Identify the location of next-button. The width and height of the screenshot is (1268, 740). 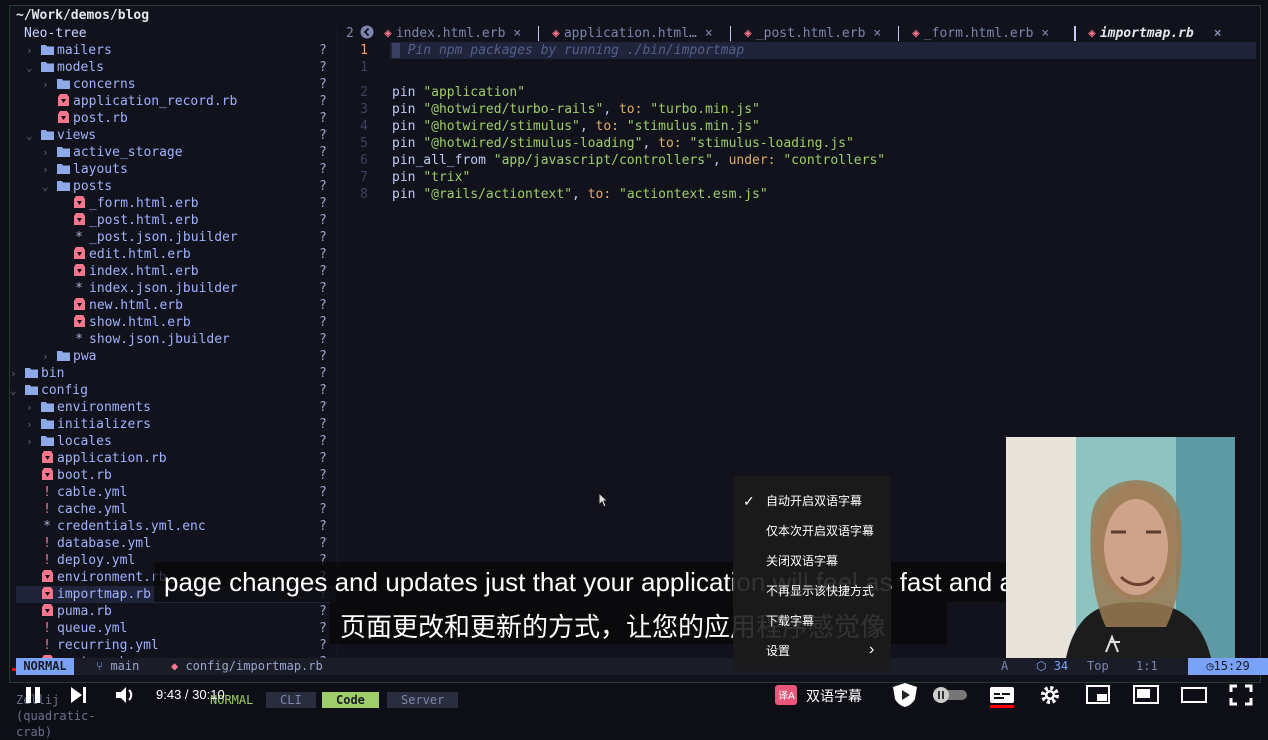
(79, 697).